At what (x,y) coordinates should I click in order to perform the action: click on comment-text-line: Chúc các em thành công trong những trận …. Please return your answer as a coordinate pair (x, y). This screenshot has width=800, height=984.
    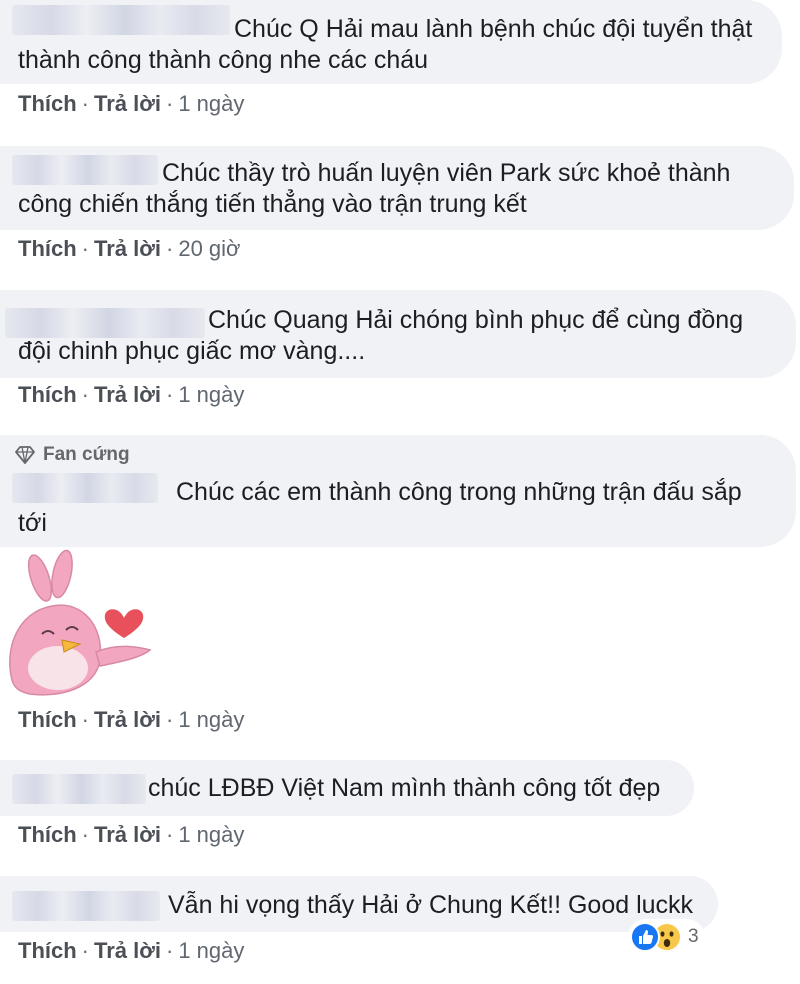
    Looking at the image, I should click on (459, 492).